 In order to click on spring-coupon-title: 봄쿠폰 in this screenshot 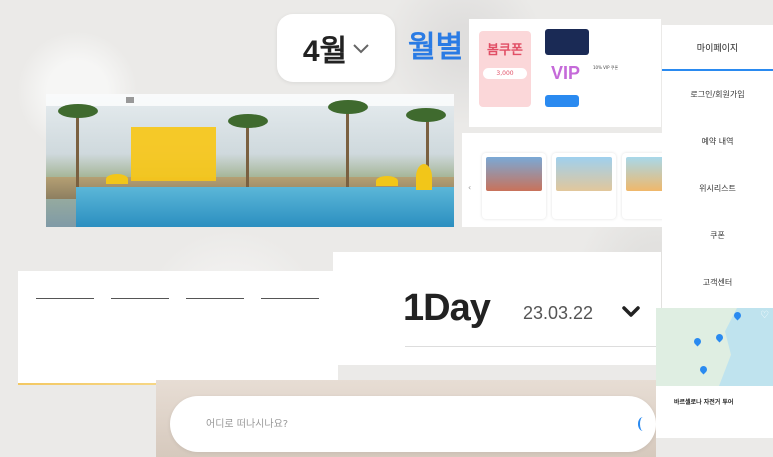, I will do `click(505, 50)`.